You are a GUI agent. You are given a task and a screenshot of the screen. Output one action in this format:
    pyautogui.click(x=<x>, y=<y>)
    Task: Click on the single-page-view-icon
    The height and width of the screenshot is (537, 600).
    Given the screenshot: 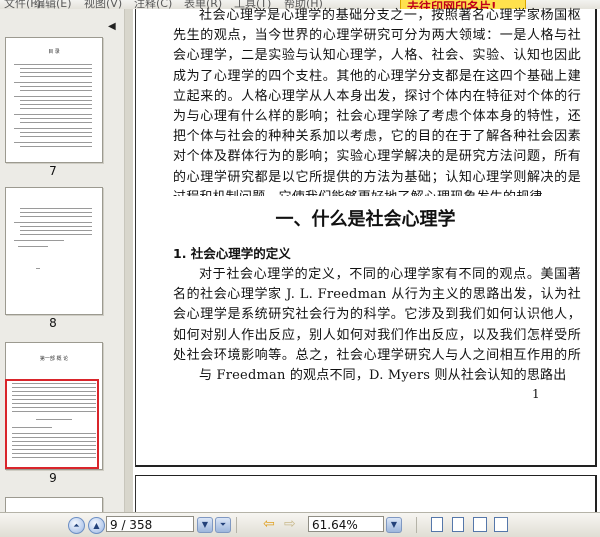 What is the action you would take?
    pyautogui.click(x=437, y=524)
    